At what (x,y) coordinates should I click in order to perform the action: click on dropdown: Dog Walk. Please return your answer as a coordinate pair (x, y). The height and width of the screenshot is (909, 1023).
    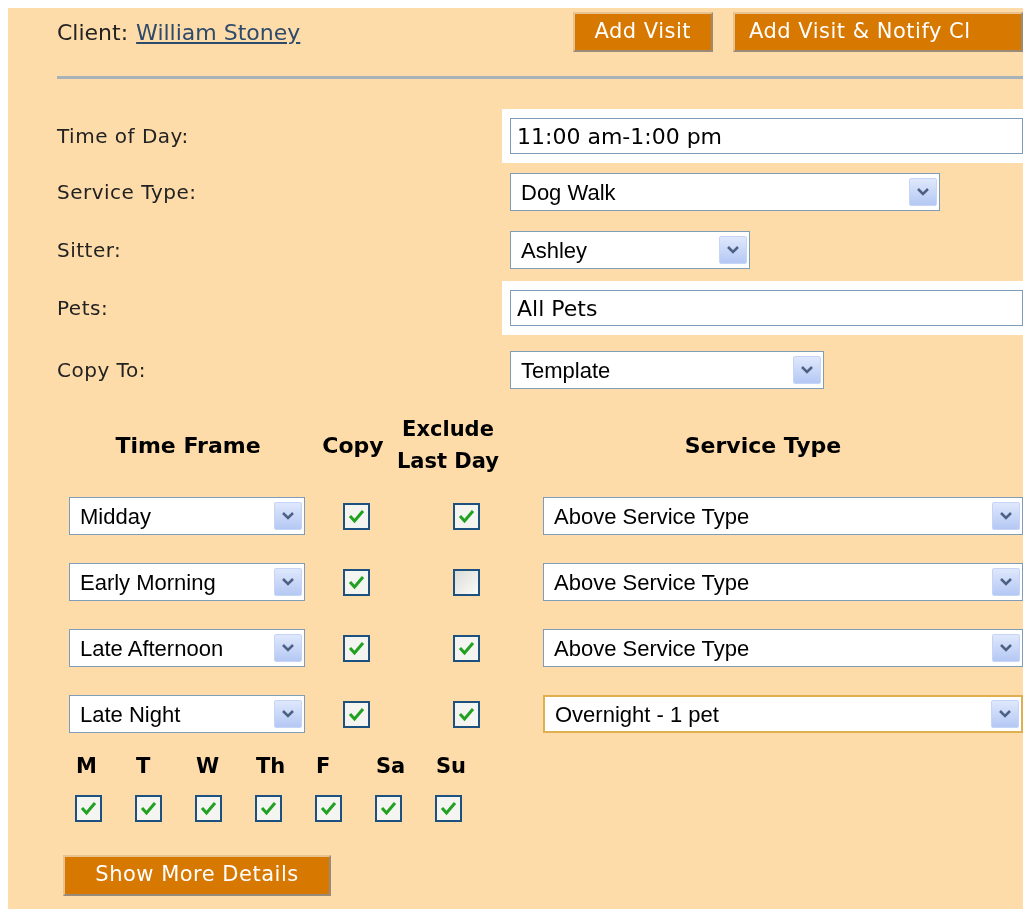
    Looking at the image, I should click on (725, 192).